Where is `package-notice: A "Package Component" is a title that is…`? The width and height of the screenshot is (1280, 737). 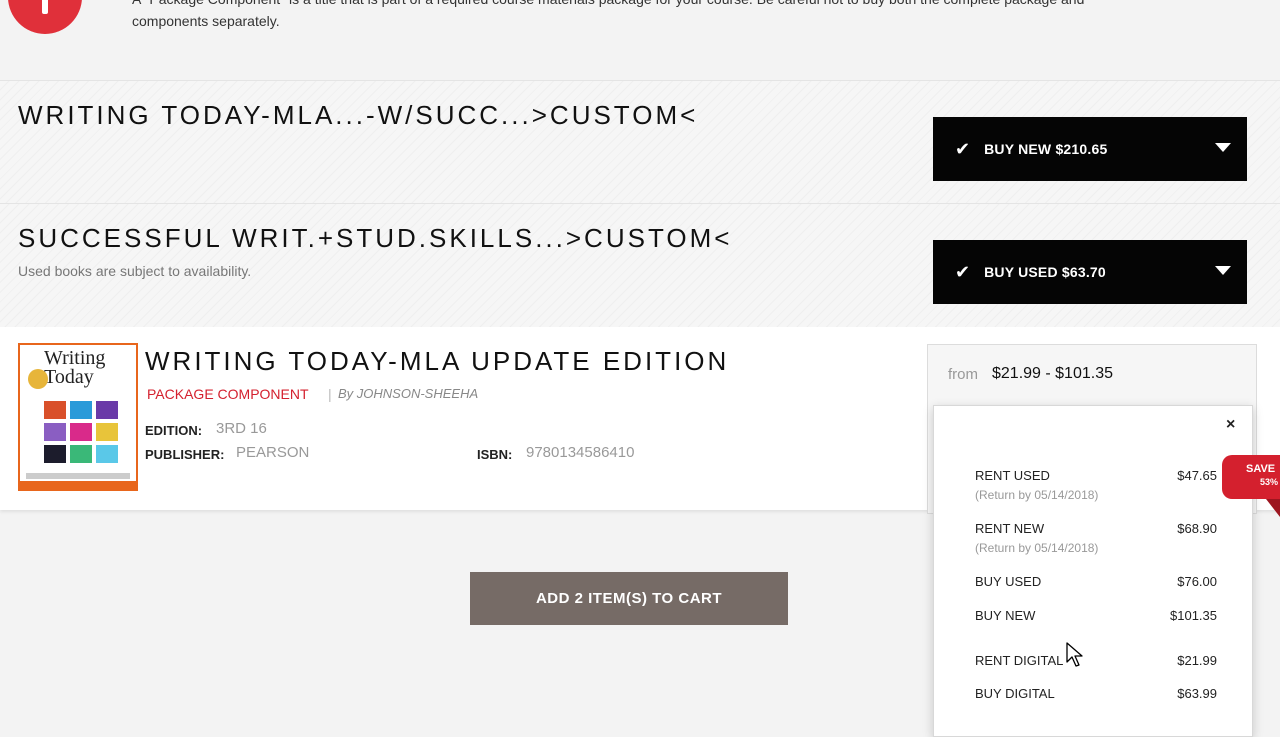 package-notice: A "Package Component" is a title that is… is located at coordinates (640, 40).